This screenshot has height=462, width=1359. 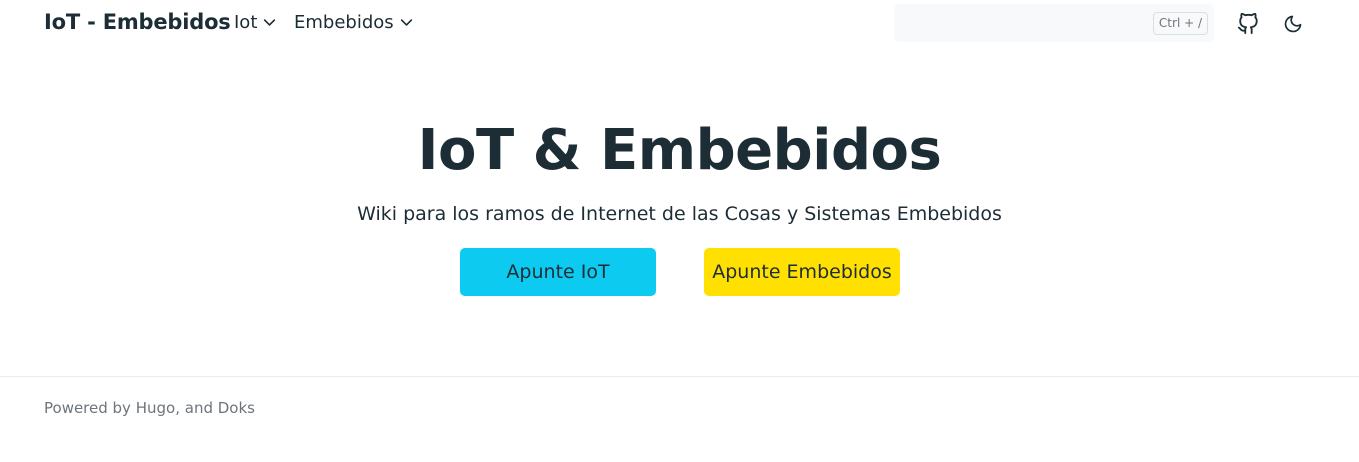 What do you see at coordinates (196, 408) in the screenshot?
I see `footer-mid: , and` at bounding box center [196, 408].